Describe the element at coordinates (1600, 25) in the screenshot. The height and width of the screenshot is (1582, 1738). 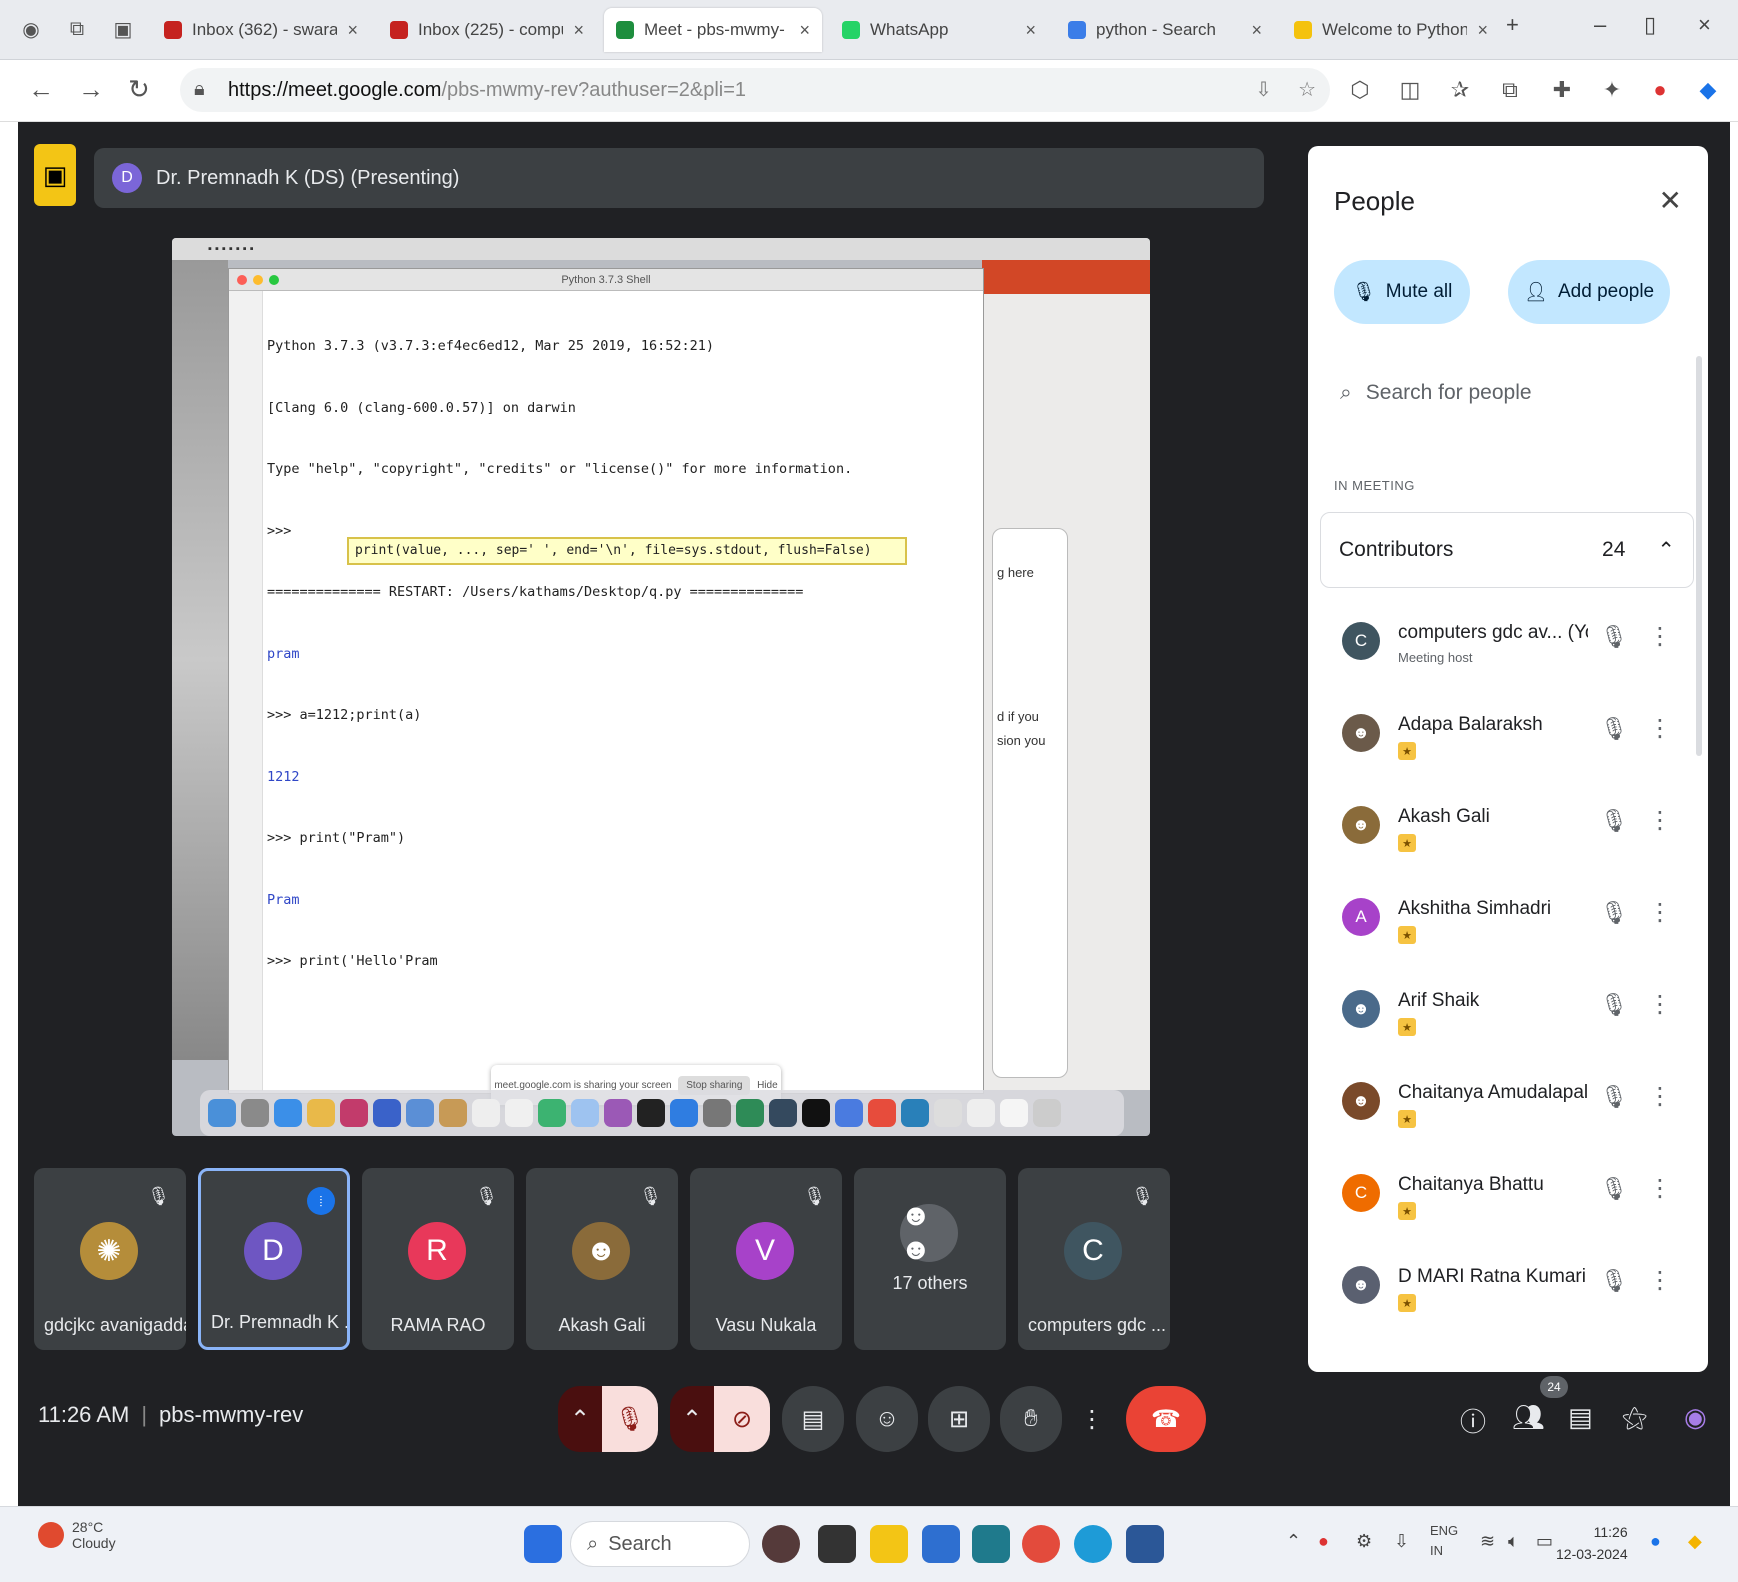
I see `minimize-icon: –` at that location.